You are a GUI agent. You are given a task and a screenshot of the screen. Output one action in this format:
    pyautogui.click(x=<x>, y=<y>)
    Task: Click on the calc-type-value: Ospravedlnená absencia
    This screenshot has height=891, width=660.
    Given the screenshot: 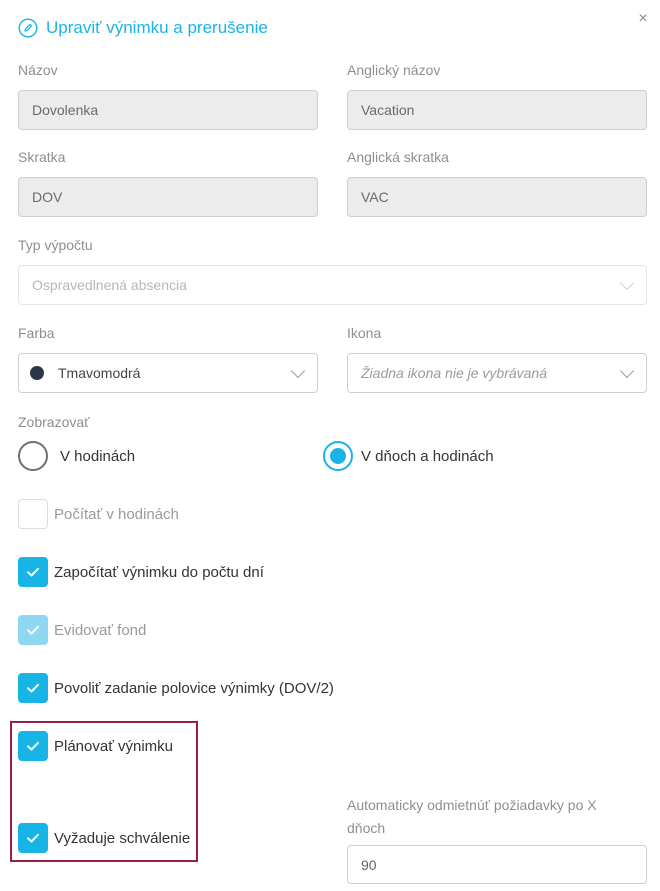 What is the action you would take?
    pyautogui.click(x=109, y=285)
    